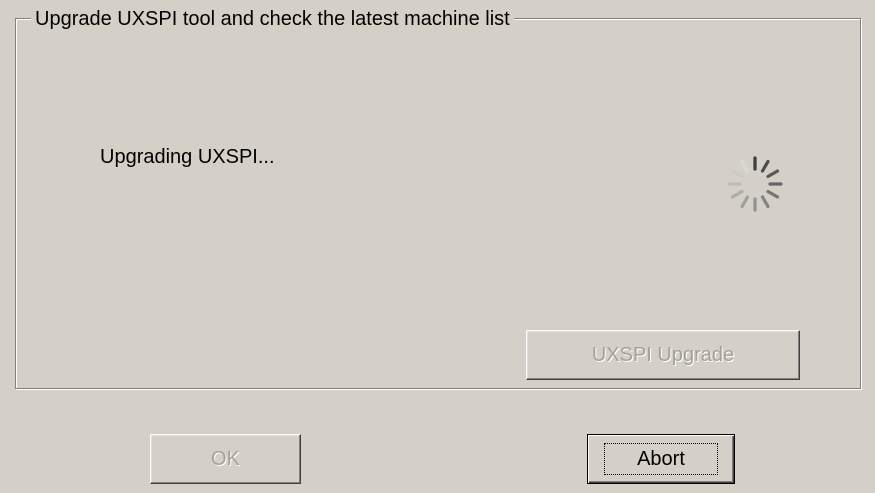 The height and width of the screenshot is (493, 875). I want to click on loading-spinner-icon, so click(755, 184).